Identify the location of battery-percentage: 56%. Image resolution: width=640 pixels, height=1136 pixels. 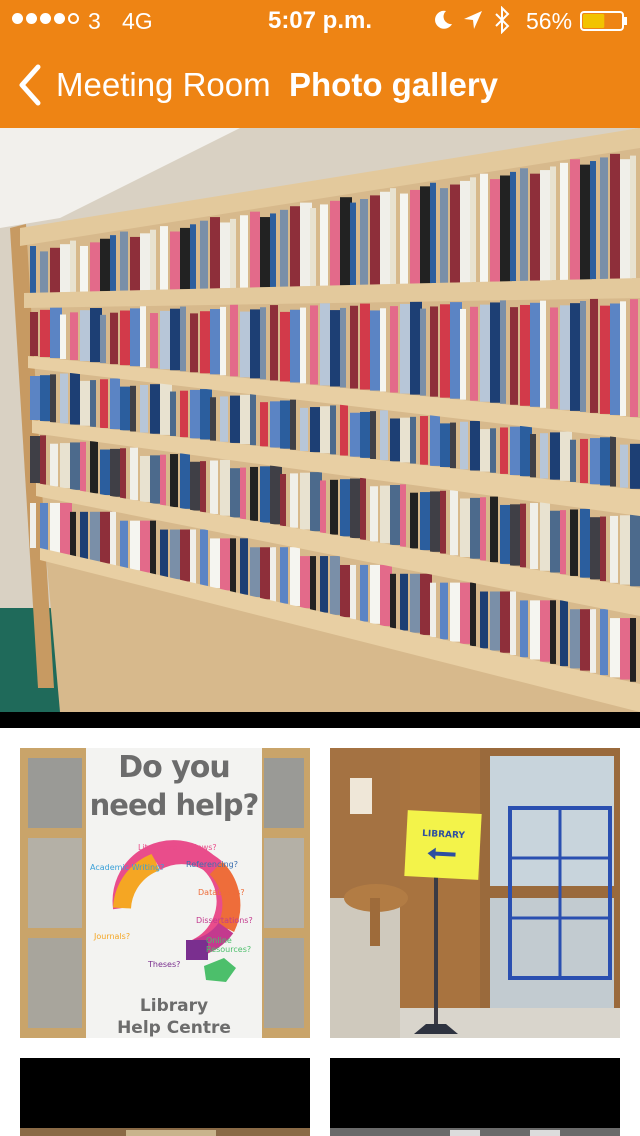
(549, 21).